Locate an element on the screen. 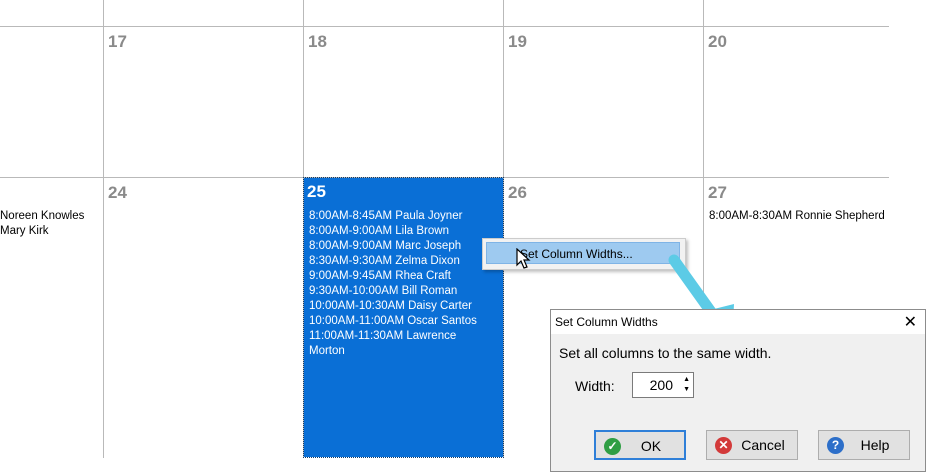  day-number: 19 is located at coordinates (517, 41).